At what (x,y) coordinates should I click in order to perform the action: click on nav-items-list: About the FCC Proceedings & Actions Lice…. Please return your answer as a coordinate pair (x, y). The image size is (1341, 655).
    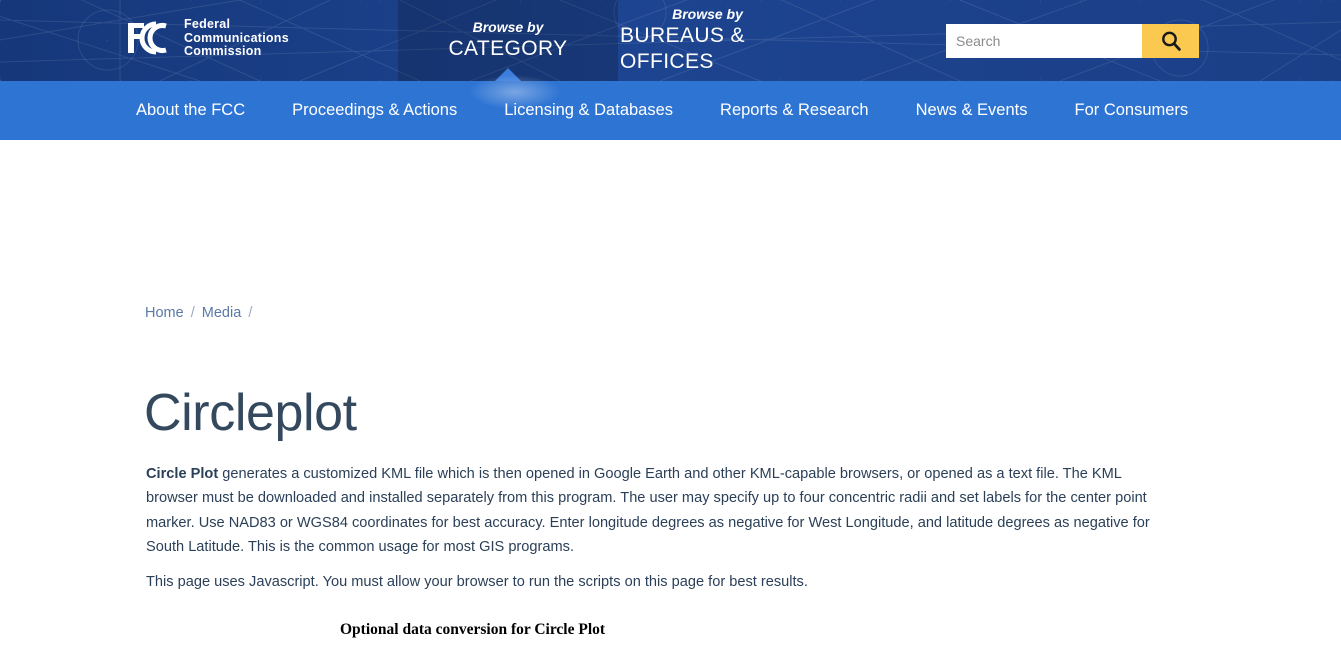
    Looking at the image, I should click on (685, 110).